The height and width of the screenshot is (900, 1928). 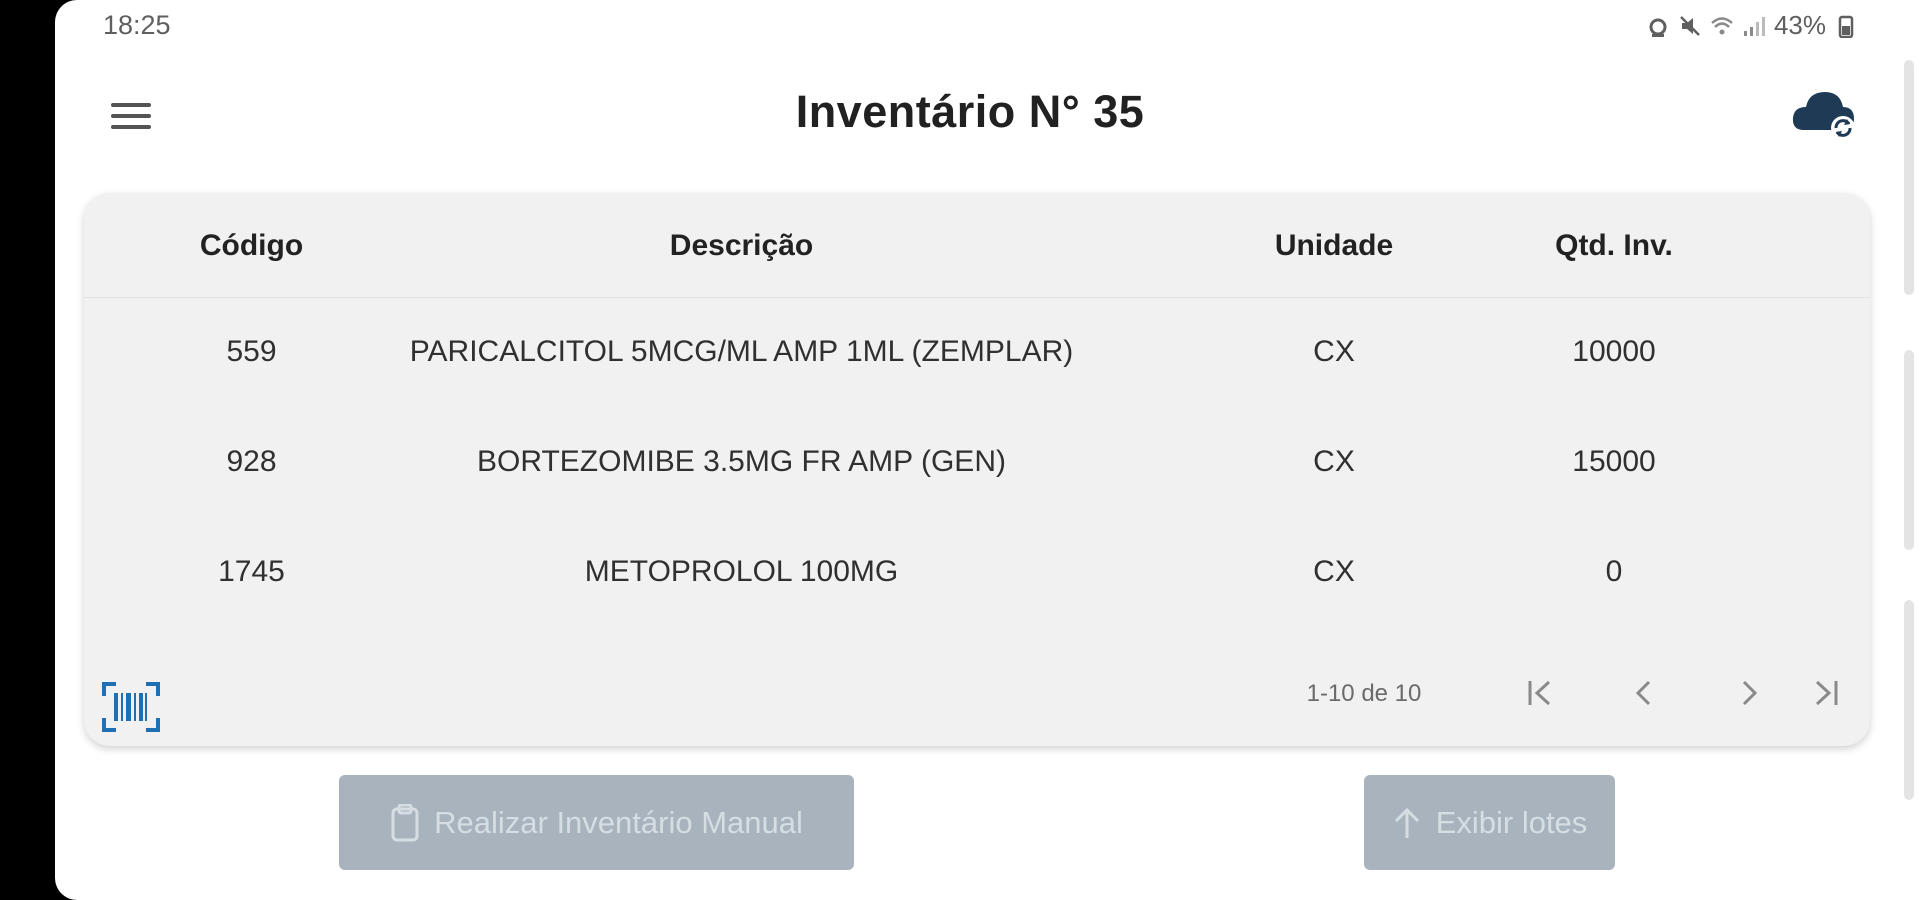 What do you see at coordinates (991, 25) in the screenshot?
I see `status-bar: 18:25 43%` at bounding box center [991, 25].